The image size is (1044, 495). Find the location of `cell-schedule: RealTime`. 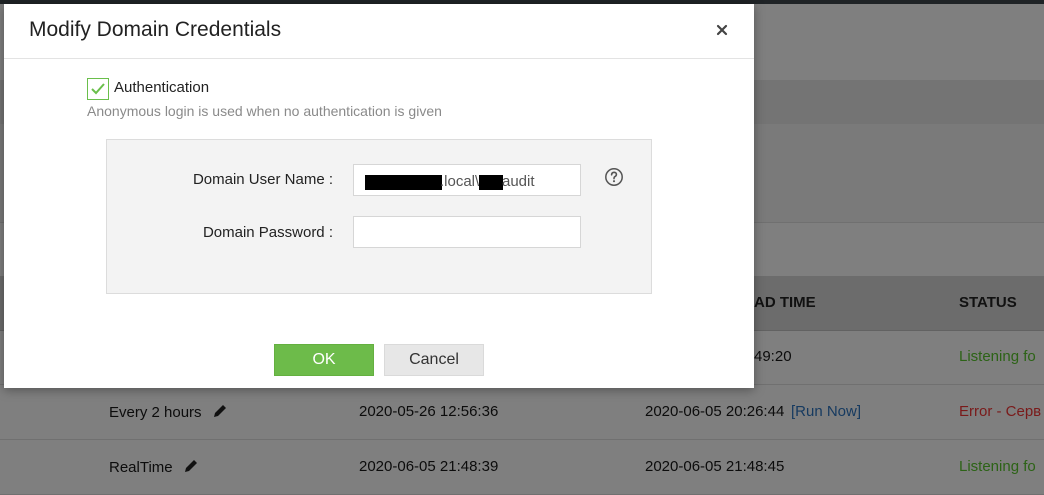

cell-schedule: RealTime is located at coordinates (154, 468).